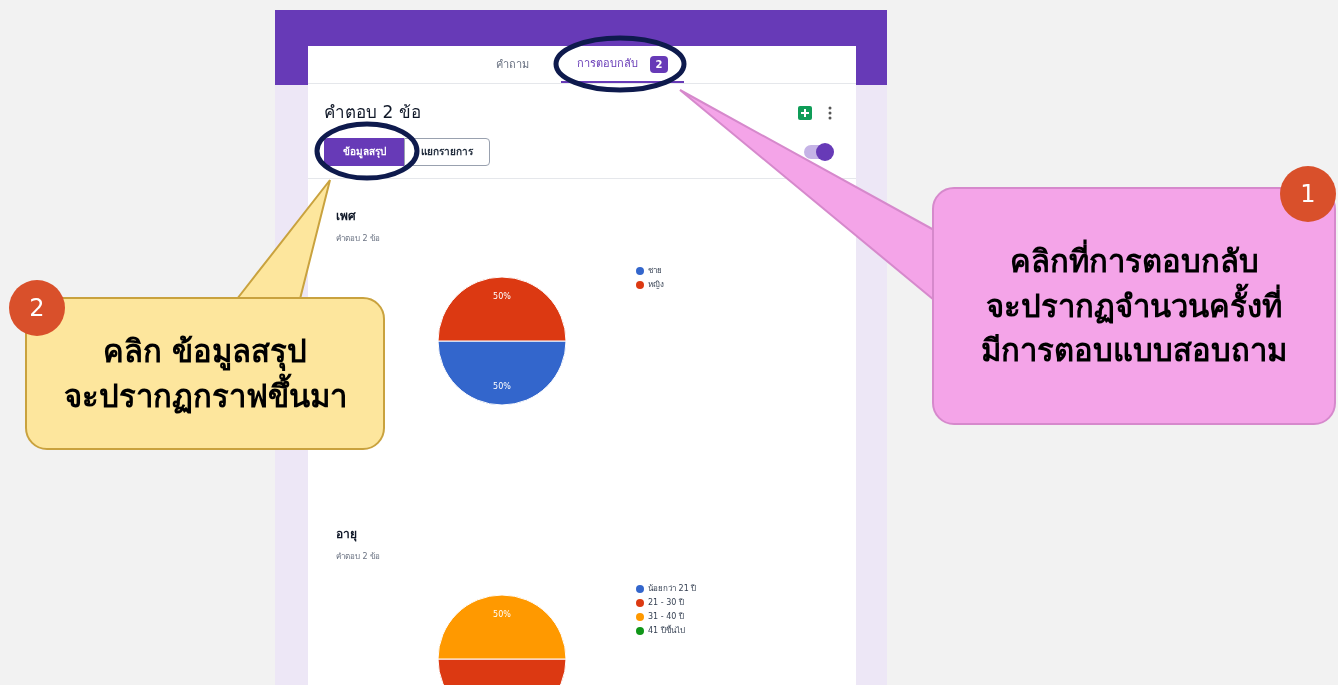 The width and height of the screenshot is (1338, 685). What do you see at coordinates (1308, 194) in the screenshot?
I see `step-number: 1` at bounding box center [1308, 194].